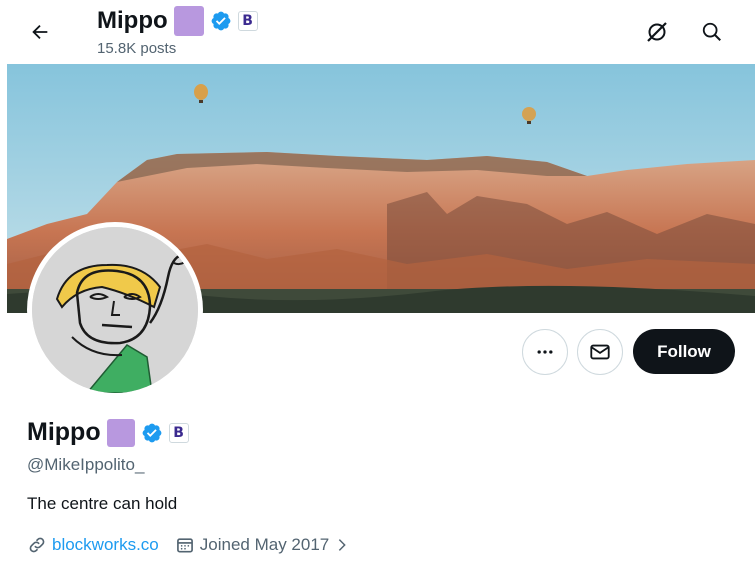  I want to click on grok-icon, so click(657, 32).